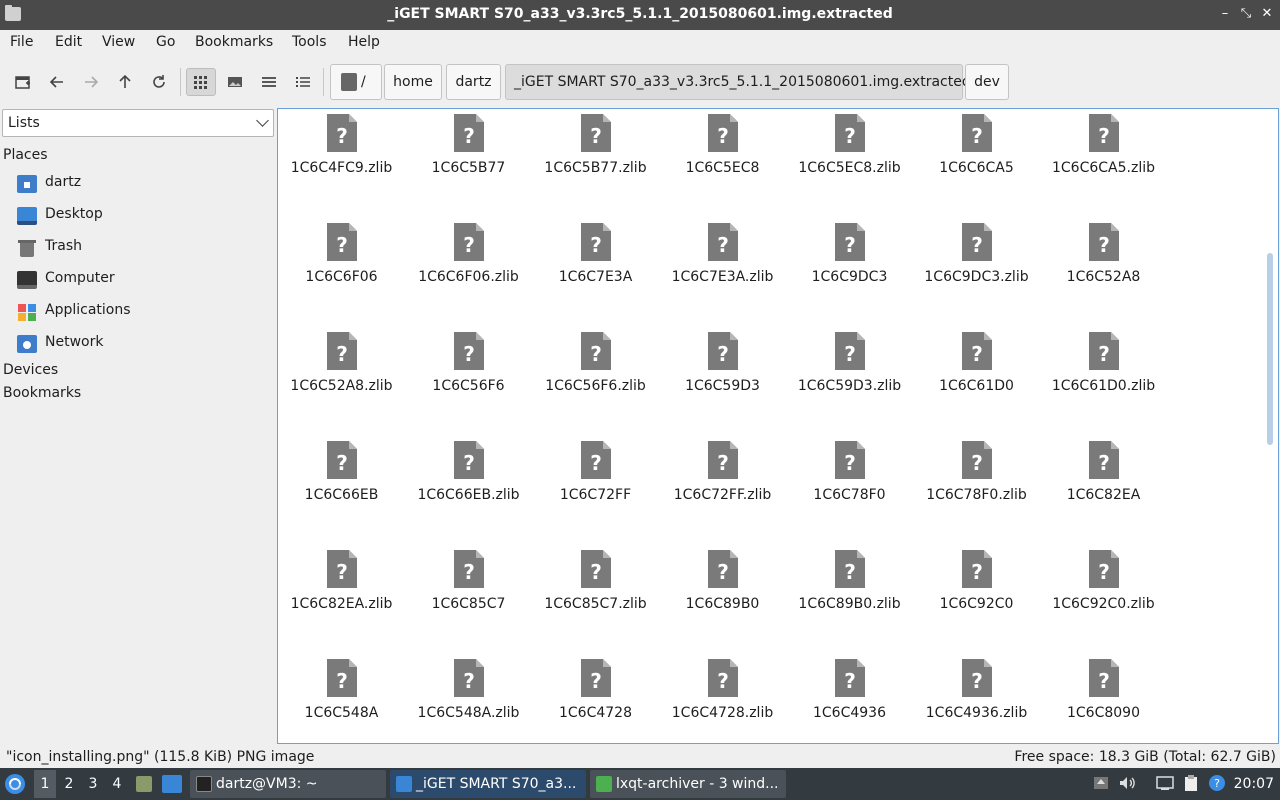  What do you see at coordinates (1127, 783) in the screenshot?
I see `volume-icon` at bounding box center [1127, 783].